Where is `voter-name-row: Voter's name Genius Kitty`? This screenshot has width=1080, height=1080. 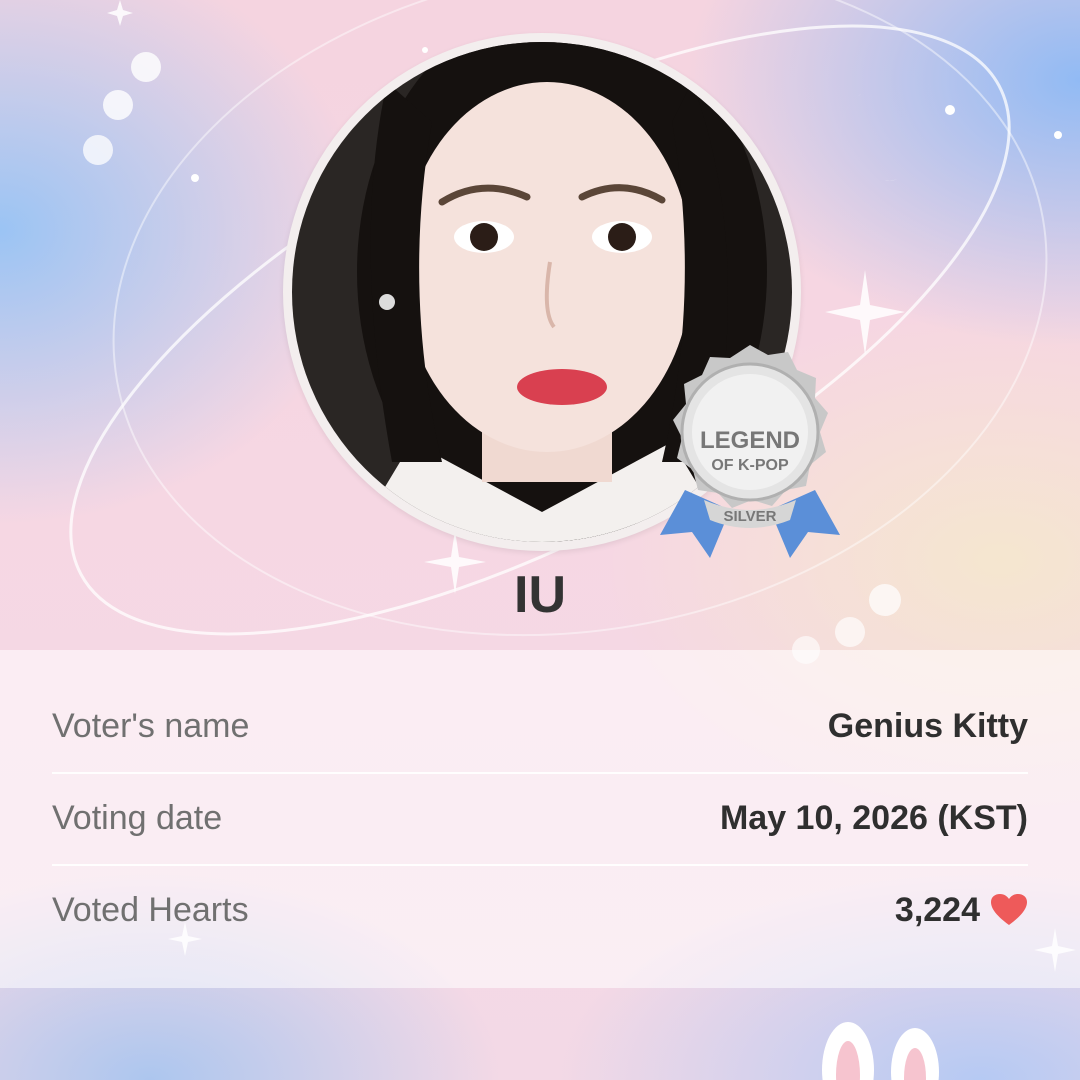 voter-name-row: Voter's name Genius Kitty is located at coordinates (540, 727).